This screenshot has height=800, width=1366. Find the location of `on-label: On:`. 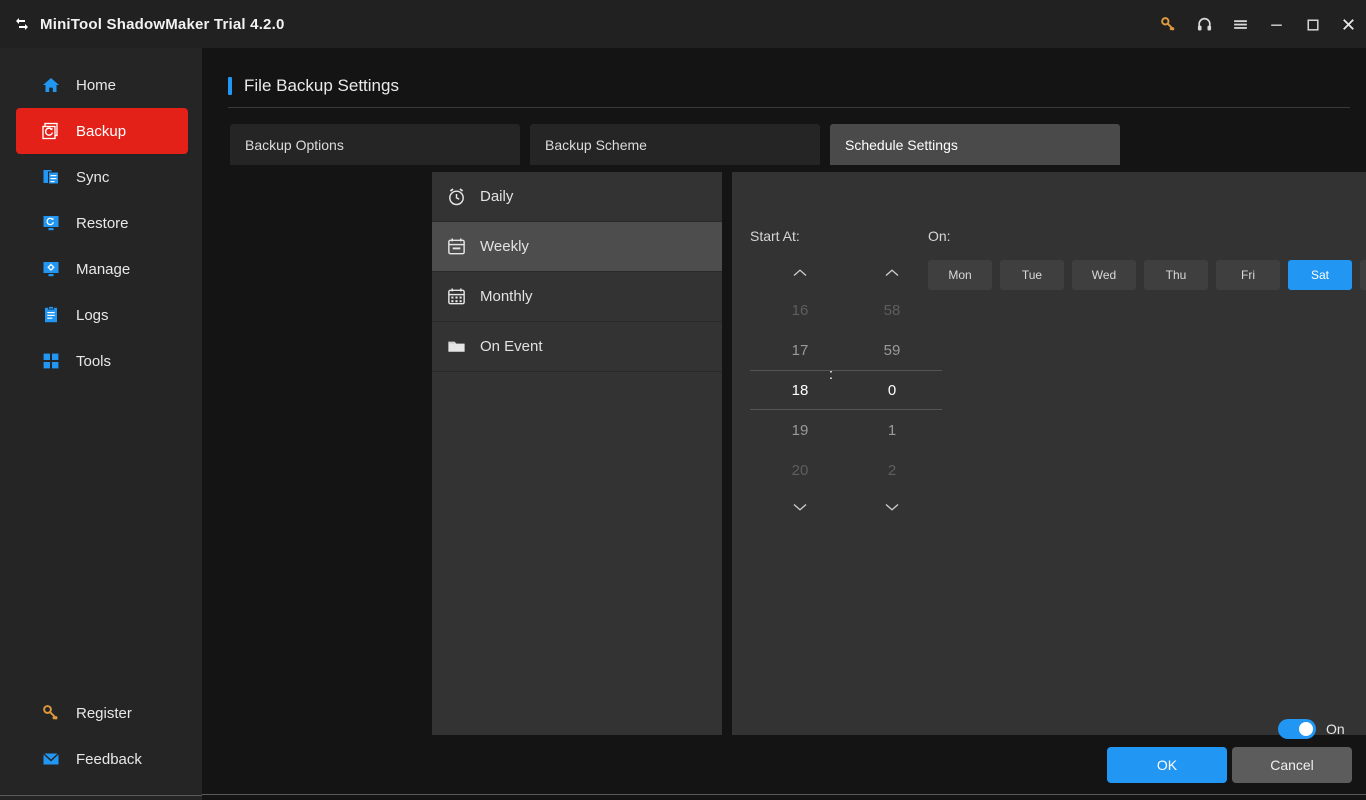

on-label: On: is located at coordinates (939, 236).